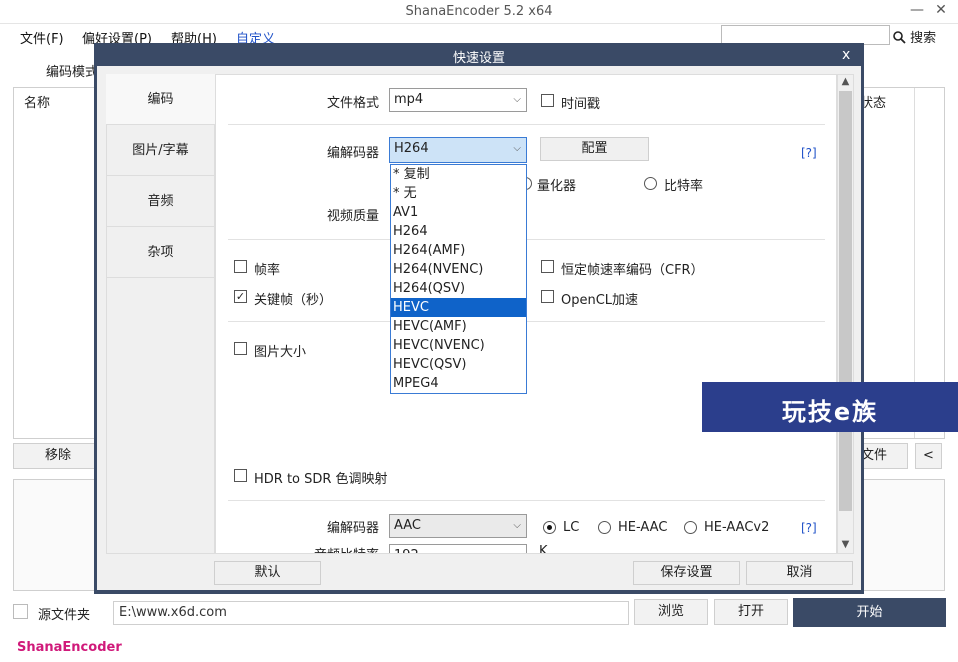 This screenshot has height=662, width=958. Describe the element at coordinates (899, 37) in the screenshot. I see `search-icon` at that location.